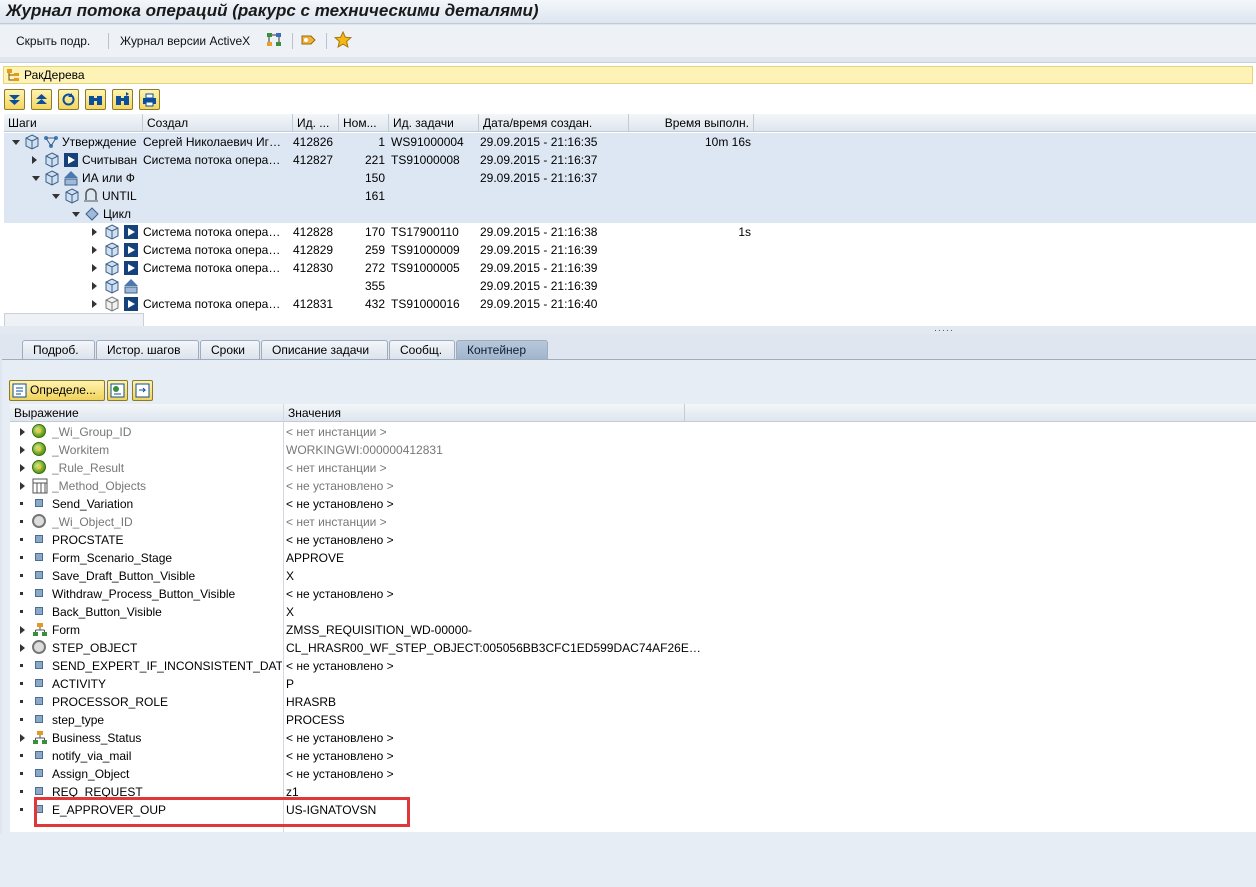 The width and height of the screenshot is (1256, 887). Describe the element at coordinates (185, 41) in the screenshot. I see `activex-log-button: Журнал версии ActiveX` at that location.